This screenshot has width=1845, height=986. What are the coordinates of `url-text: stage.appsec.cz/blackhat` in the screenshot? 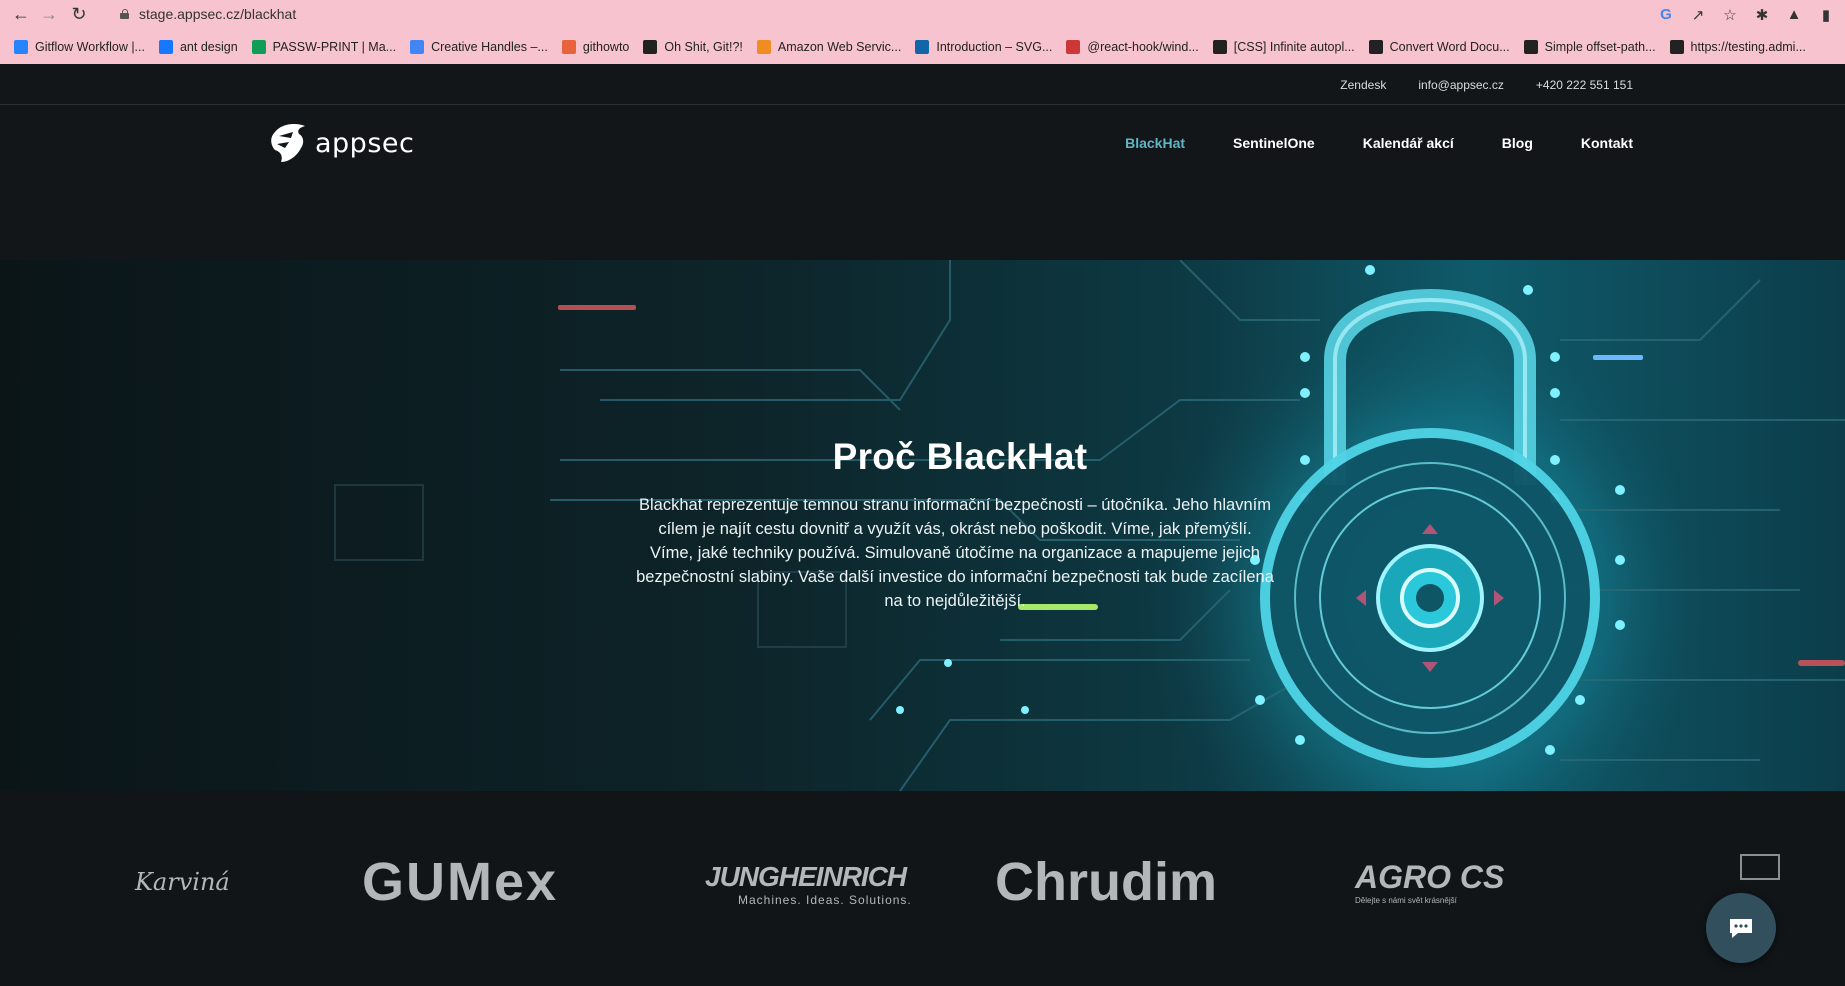 It's located at (217, 14).